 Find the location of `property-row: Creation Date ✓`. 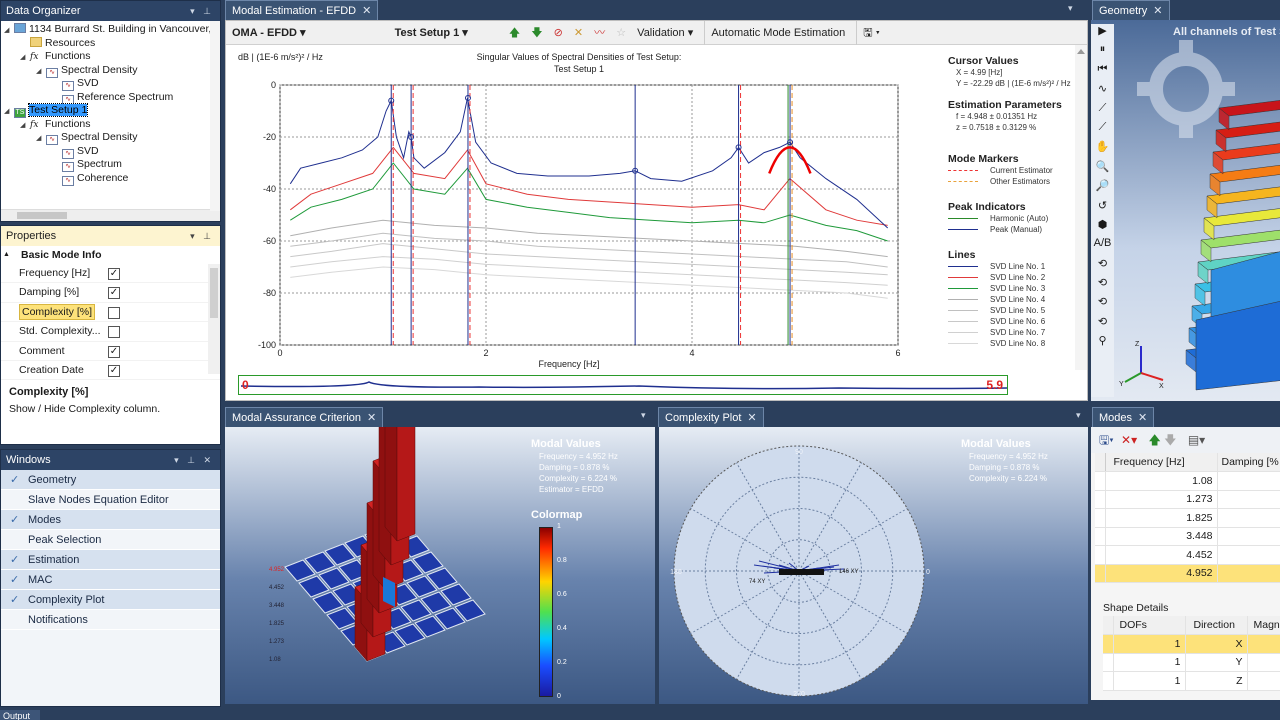

property-row: Creation Date ✓ is located at coordinates (110, 371).